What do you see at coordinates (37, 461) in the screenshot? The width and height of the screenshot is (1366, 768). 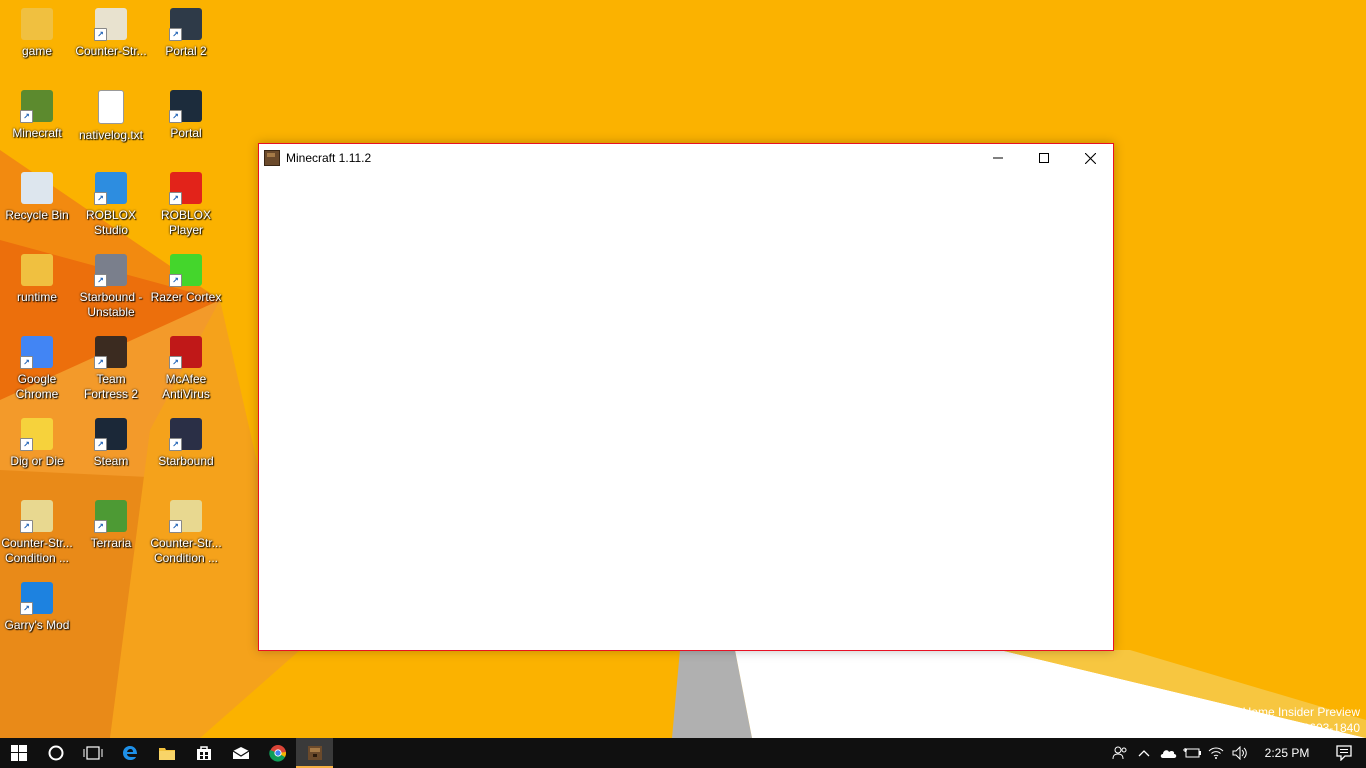 I see `desktop-icon-label: Dig or Die` at bounding box center [37, 461].